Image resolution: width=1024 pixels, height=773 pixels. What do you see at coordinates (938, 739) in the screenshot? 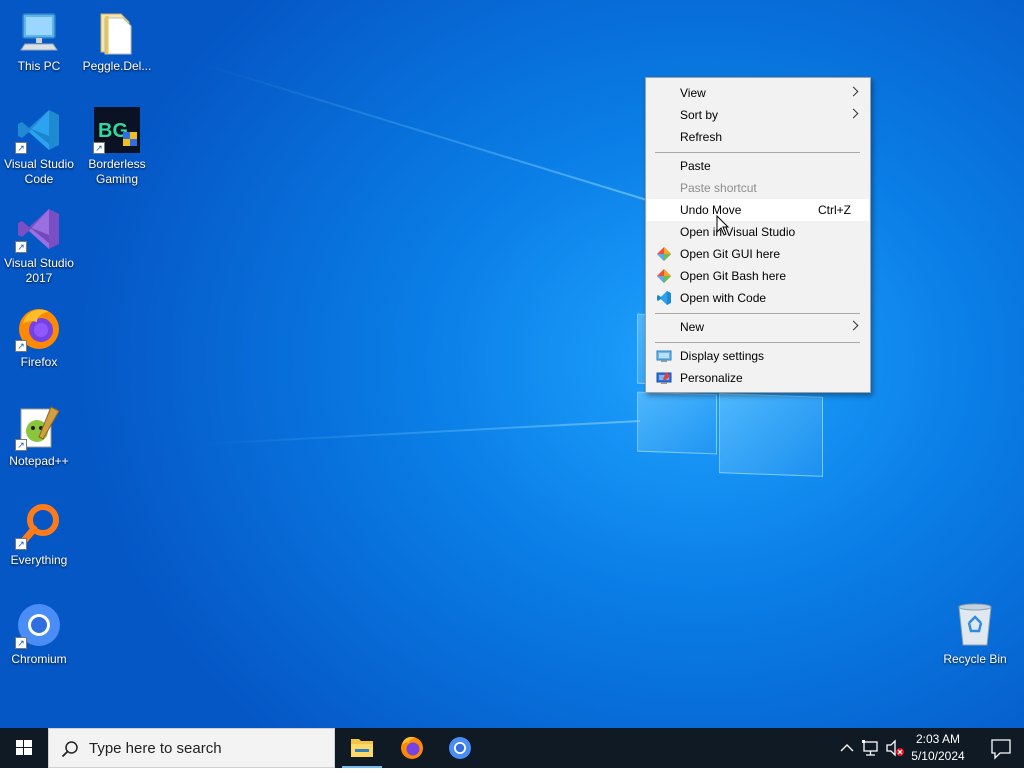
I see `clock-time: 2:03 AM` at bounding box center [938, 739].